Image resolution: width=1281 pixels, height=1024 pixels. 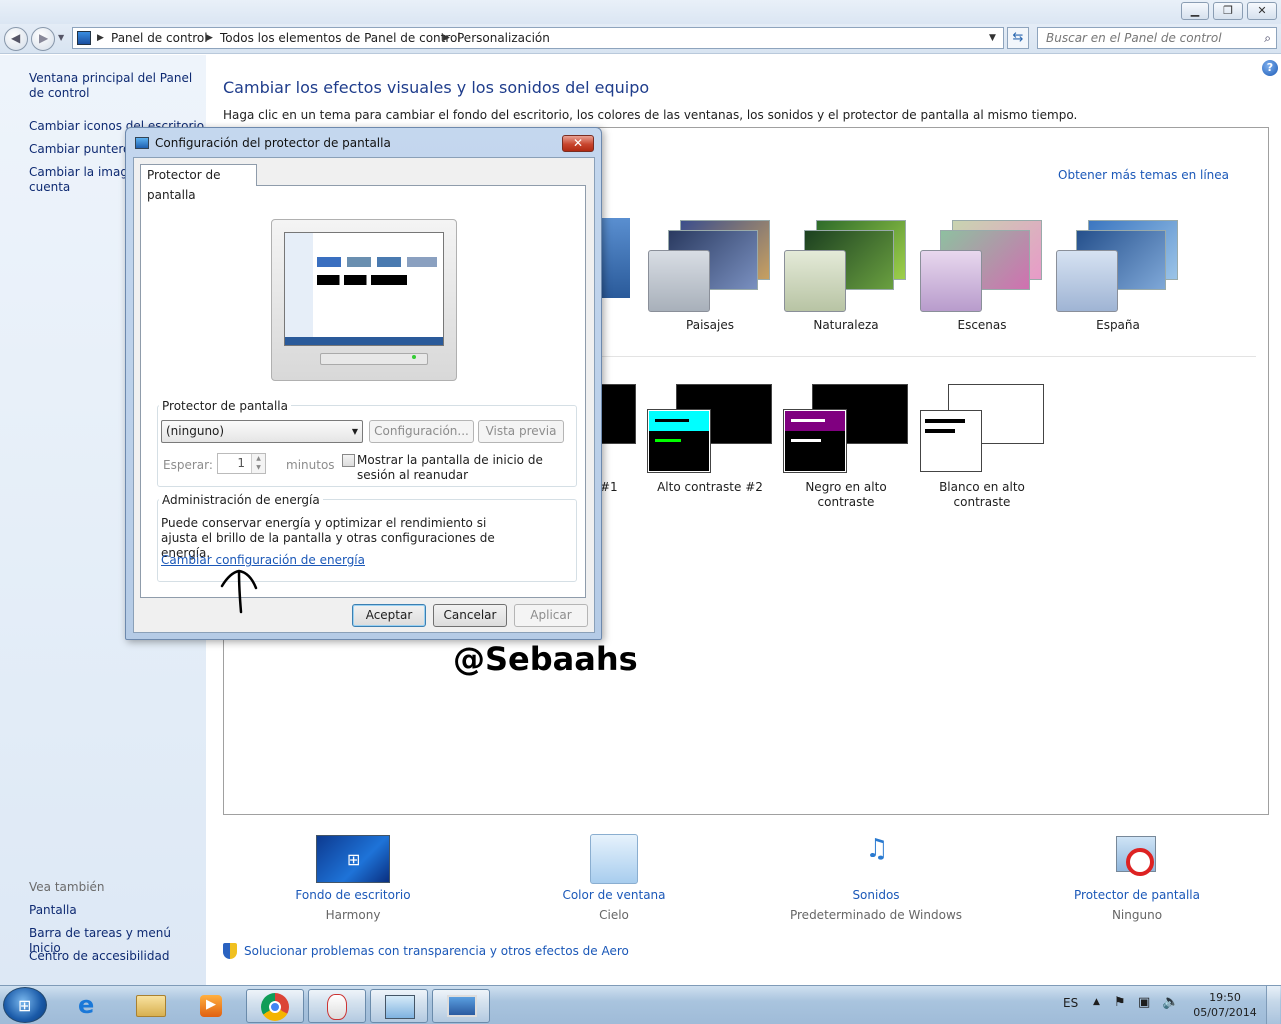 What do you see at coordinates (211, 1006) in the screenshot?
I see `taskbar-media-player: ▶` at bounding box center [211, 1006].